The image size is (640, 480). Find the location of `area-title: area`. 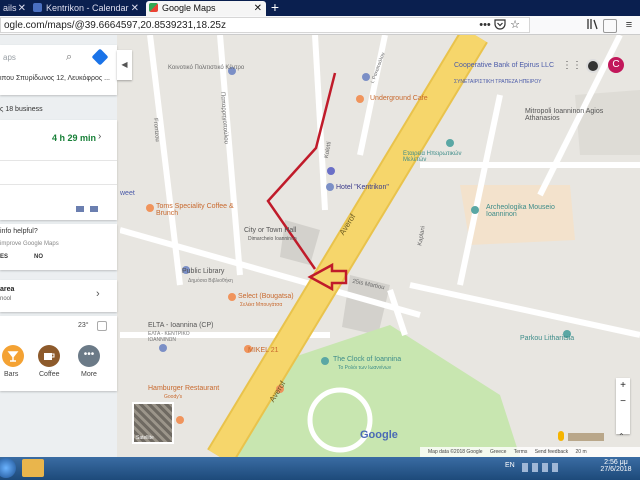

area-title: area is located at coordinates (7, 289).